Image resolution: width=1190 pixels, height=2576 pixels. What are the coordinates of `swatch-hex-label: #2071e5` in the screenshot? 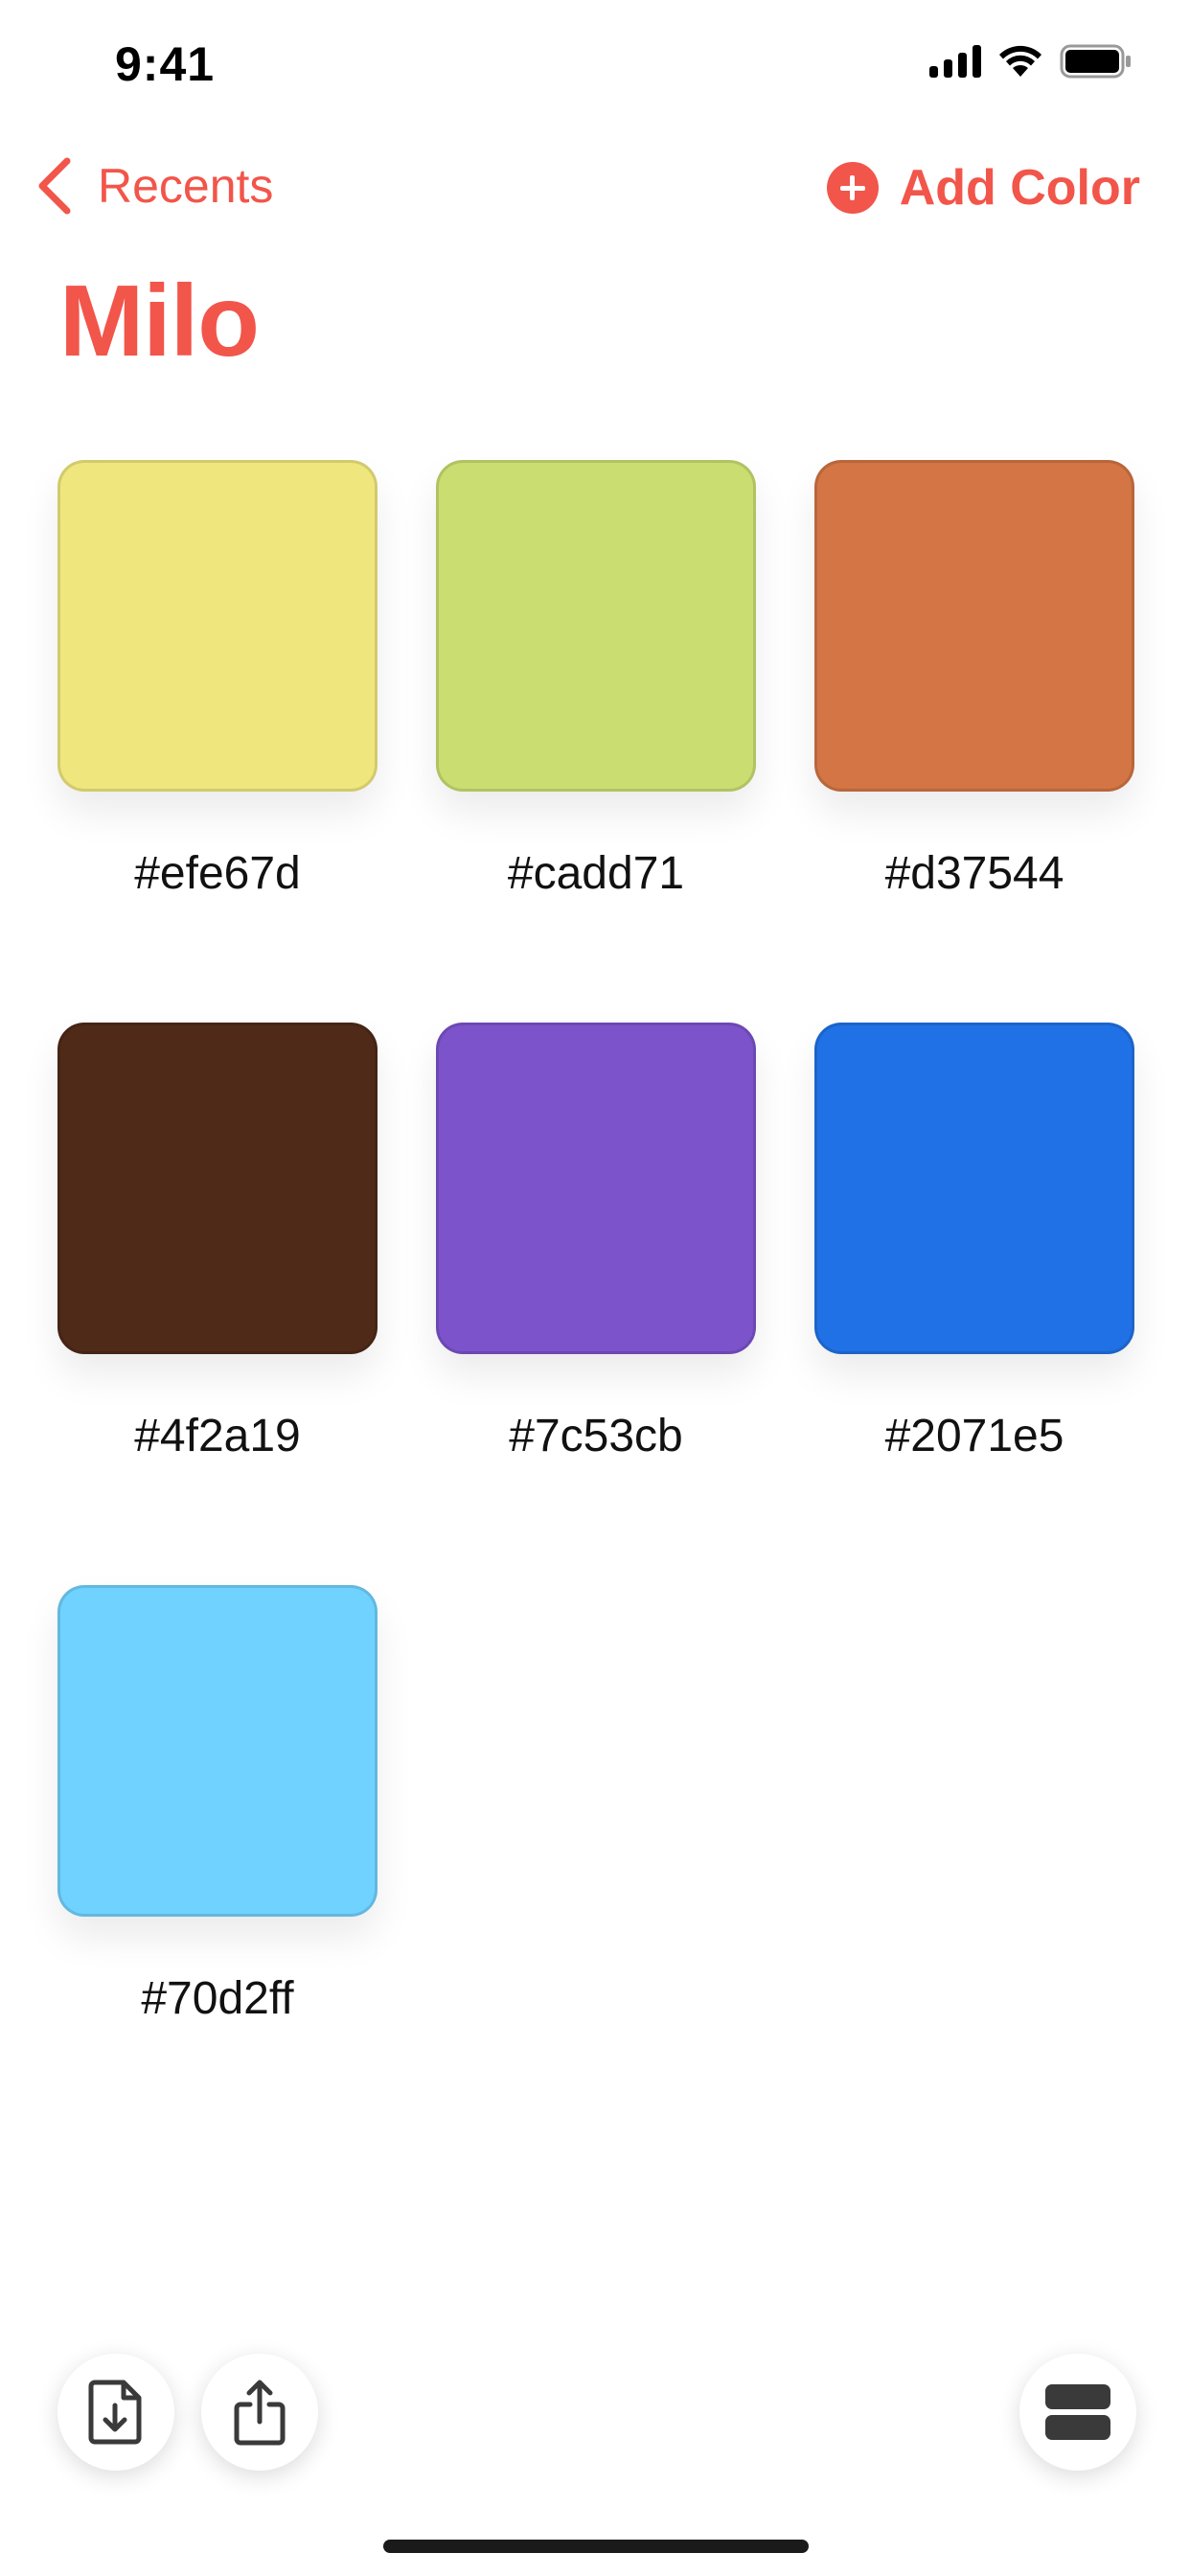 It's located at (974, 1436).